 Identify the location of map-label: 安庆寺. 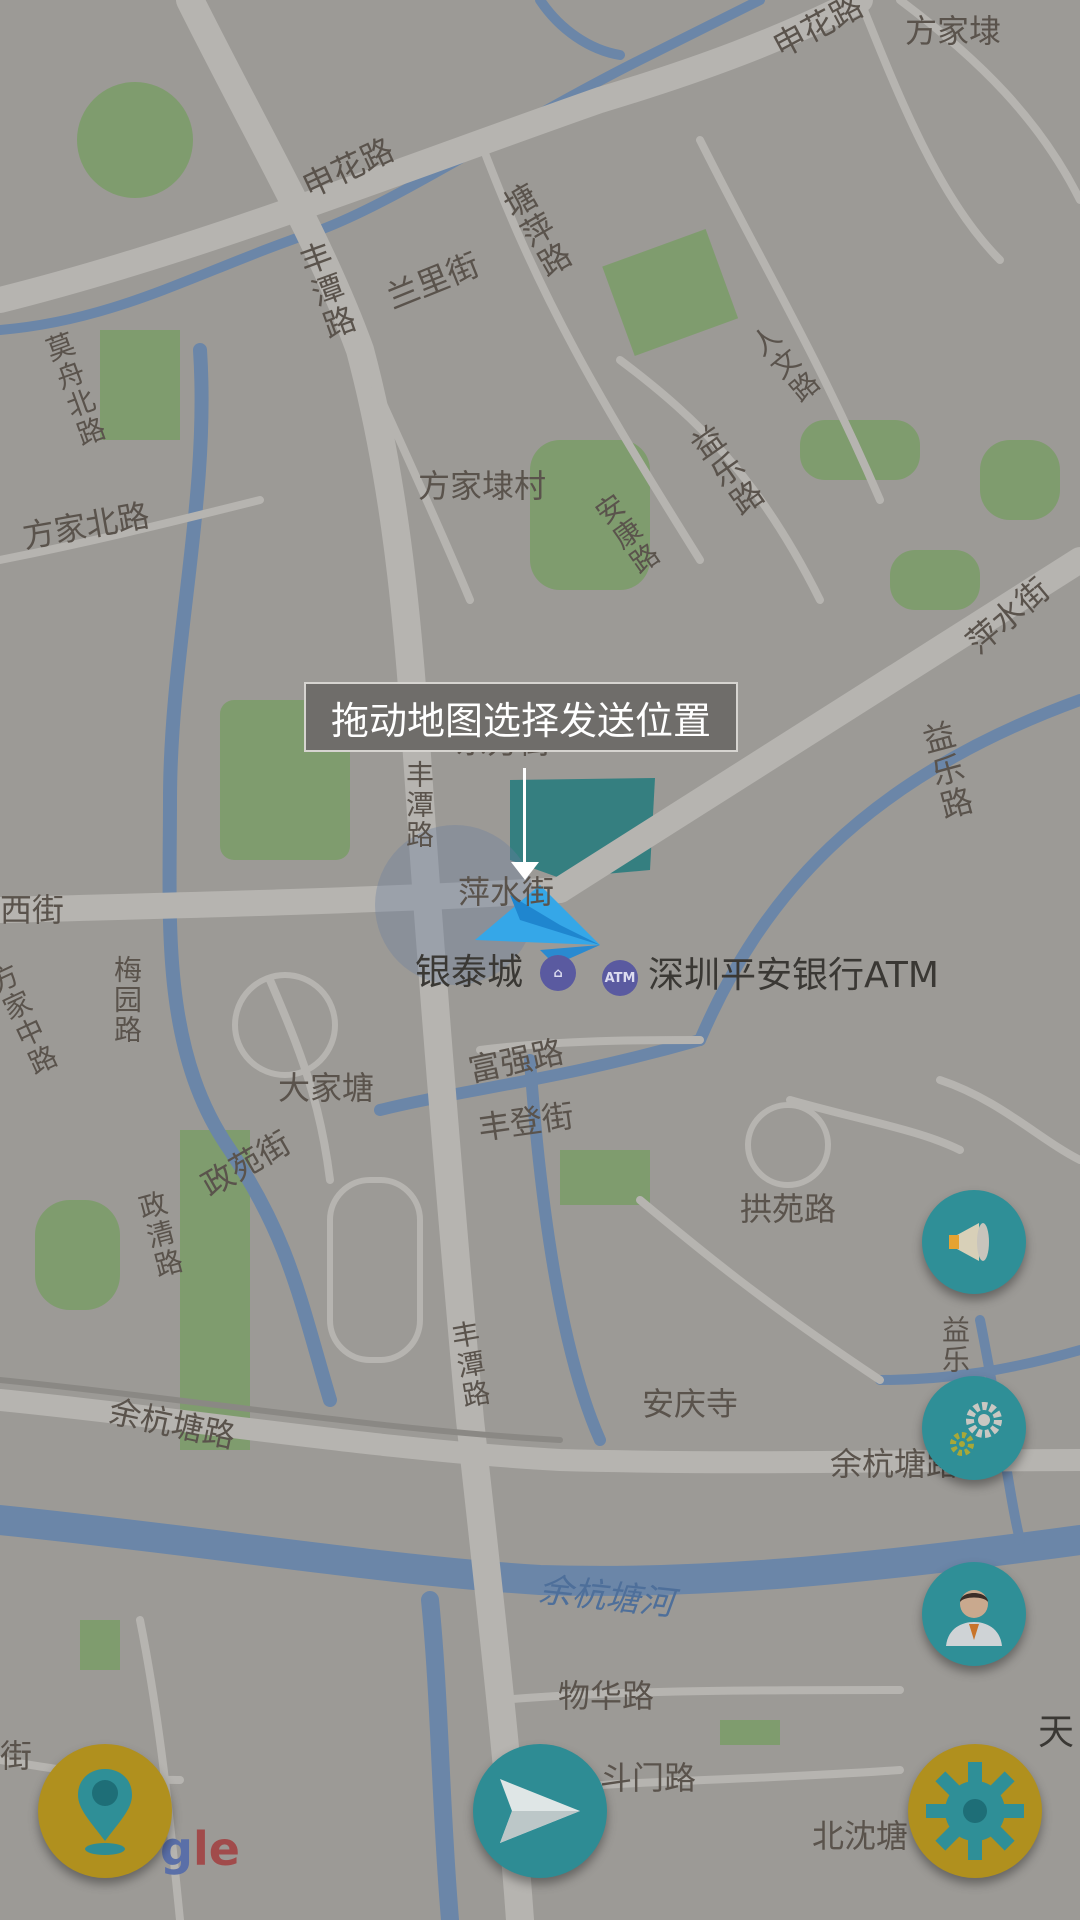
(690, 1404).